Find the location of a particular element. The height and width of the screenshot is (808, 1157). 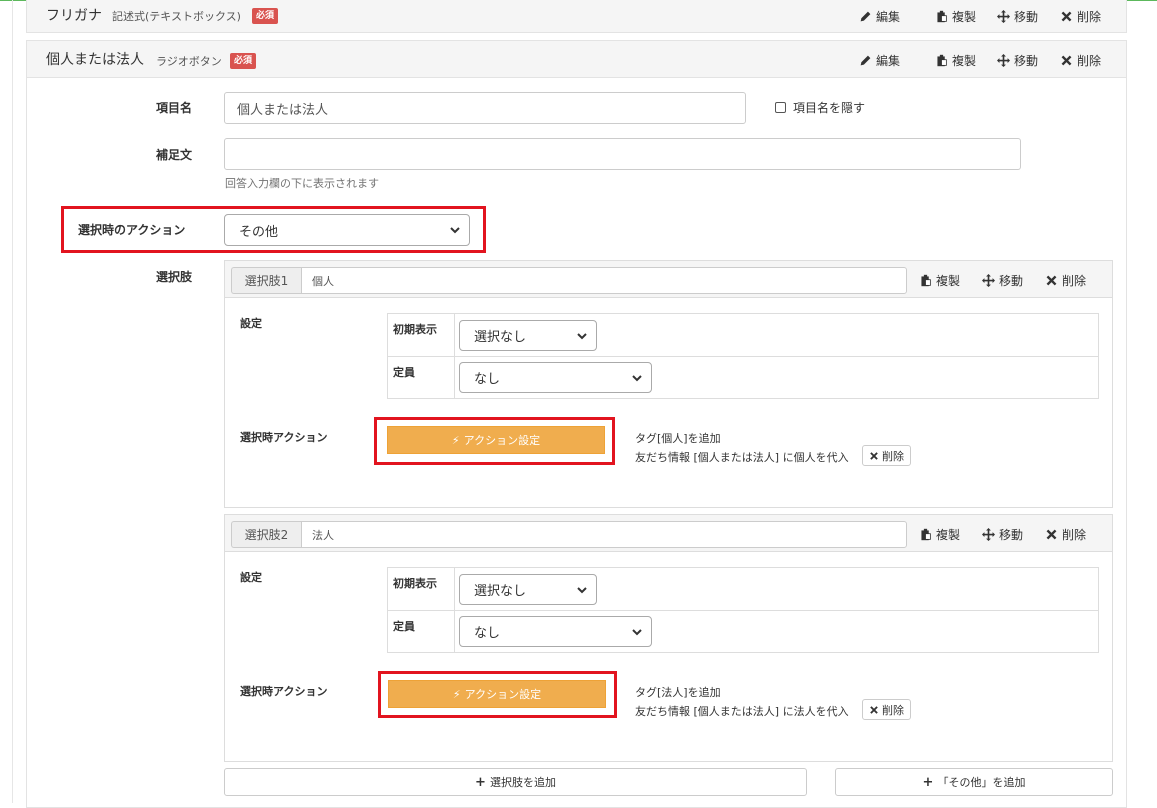

action-note: タグ[法人]を追加 is located at coordinates (678, 692).